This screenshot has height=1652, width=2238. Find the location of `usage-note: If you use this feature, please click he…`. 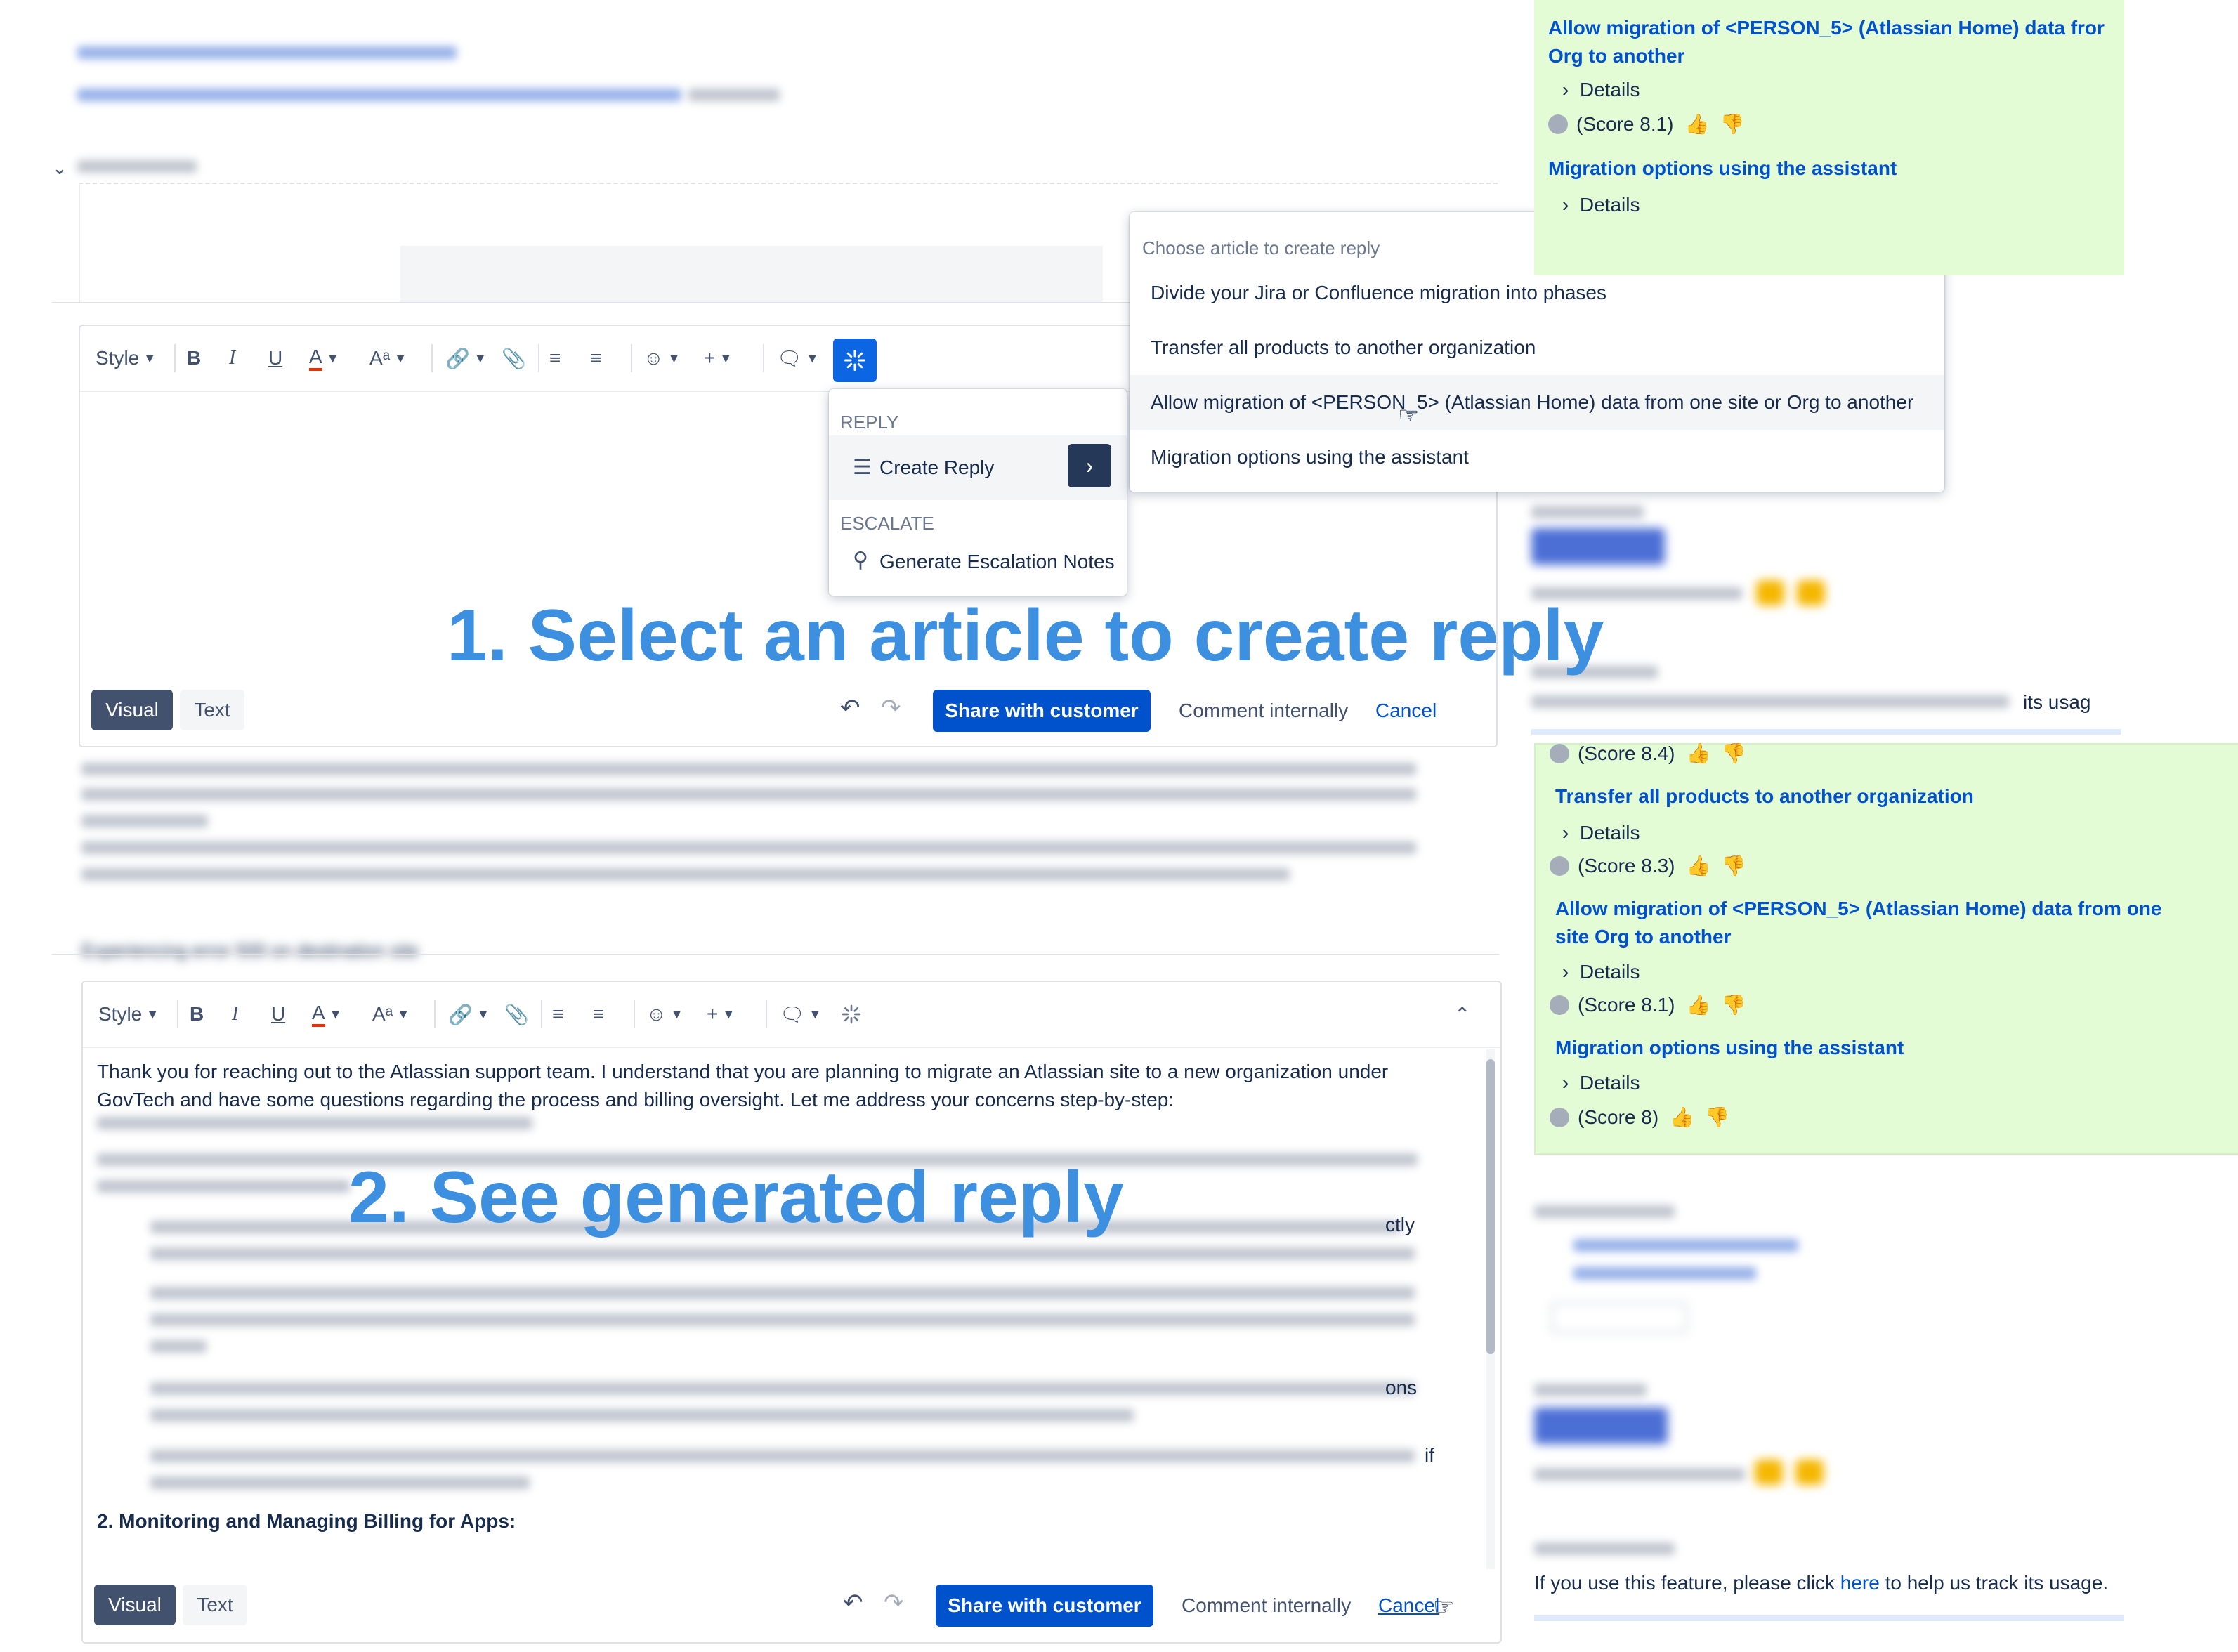

usage-note: If you use this feature, please click he… is located at coordinates (1821, 1583).